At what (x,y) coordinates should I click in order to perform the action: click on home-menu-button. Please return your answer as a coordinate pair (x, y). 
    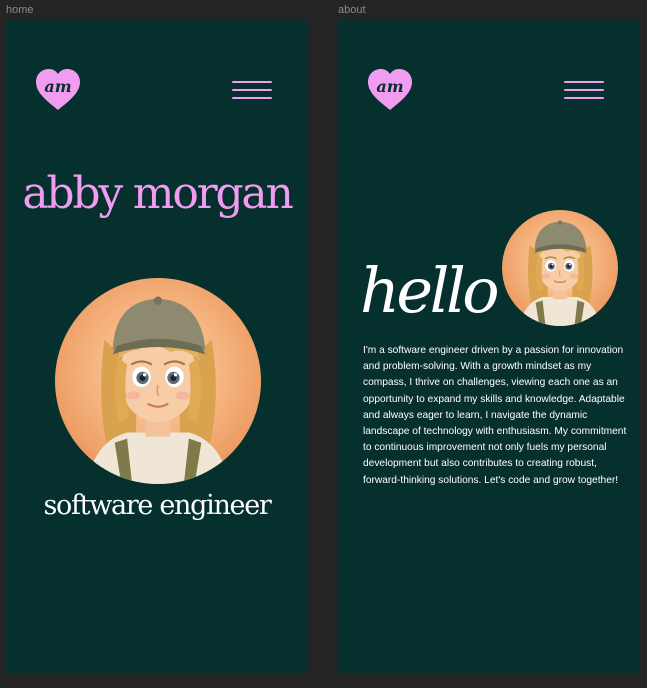
    Looking at the image, I should click on (252, 91).